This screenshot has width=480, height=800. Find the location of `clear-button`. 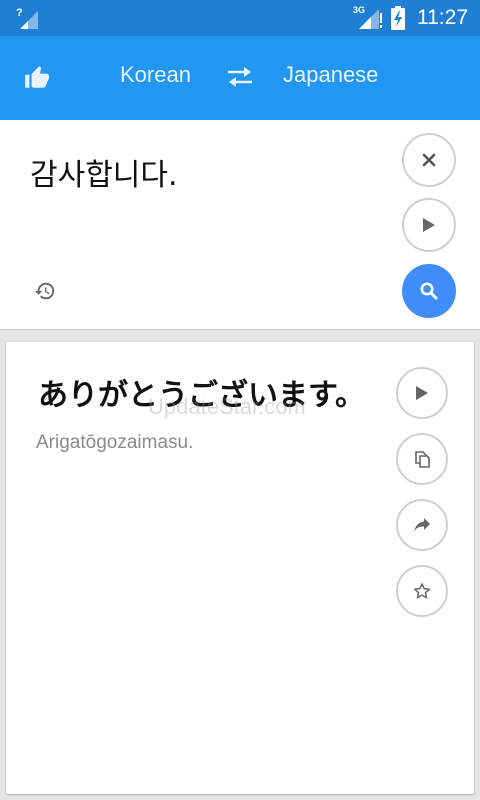

clear-button is located at coordinates (429, 160).